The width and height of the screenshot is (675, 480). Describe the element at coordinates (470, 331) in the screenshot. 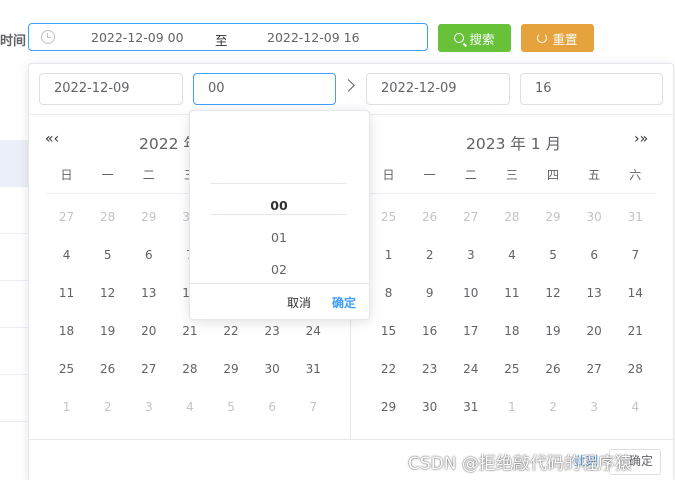

I see `calendar-day: 17` at that location.